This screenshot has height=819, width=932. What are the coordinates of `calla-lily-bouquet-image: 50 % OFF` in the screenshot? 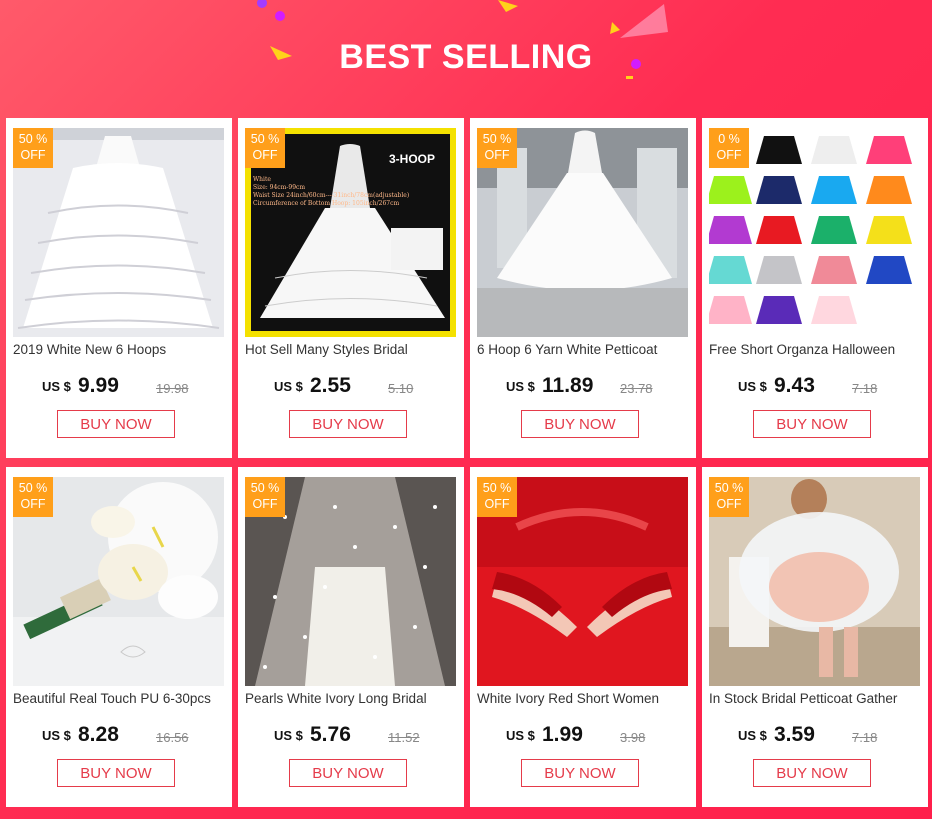 It's located at (118, 581).